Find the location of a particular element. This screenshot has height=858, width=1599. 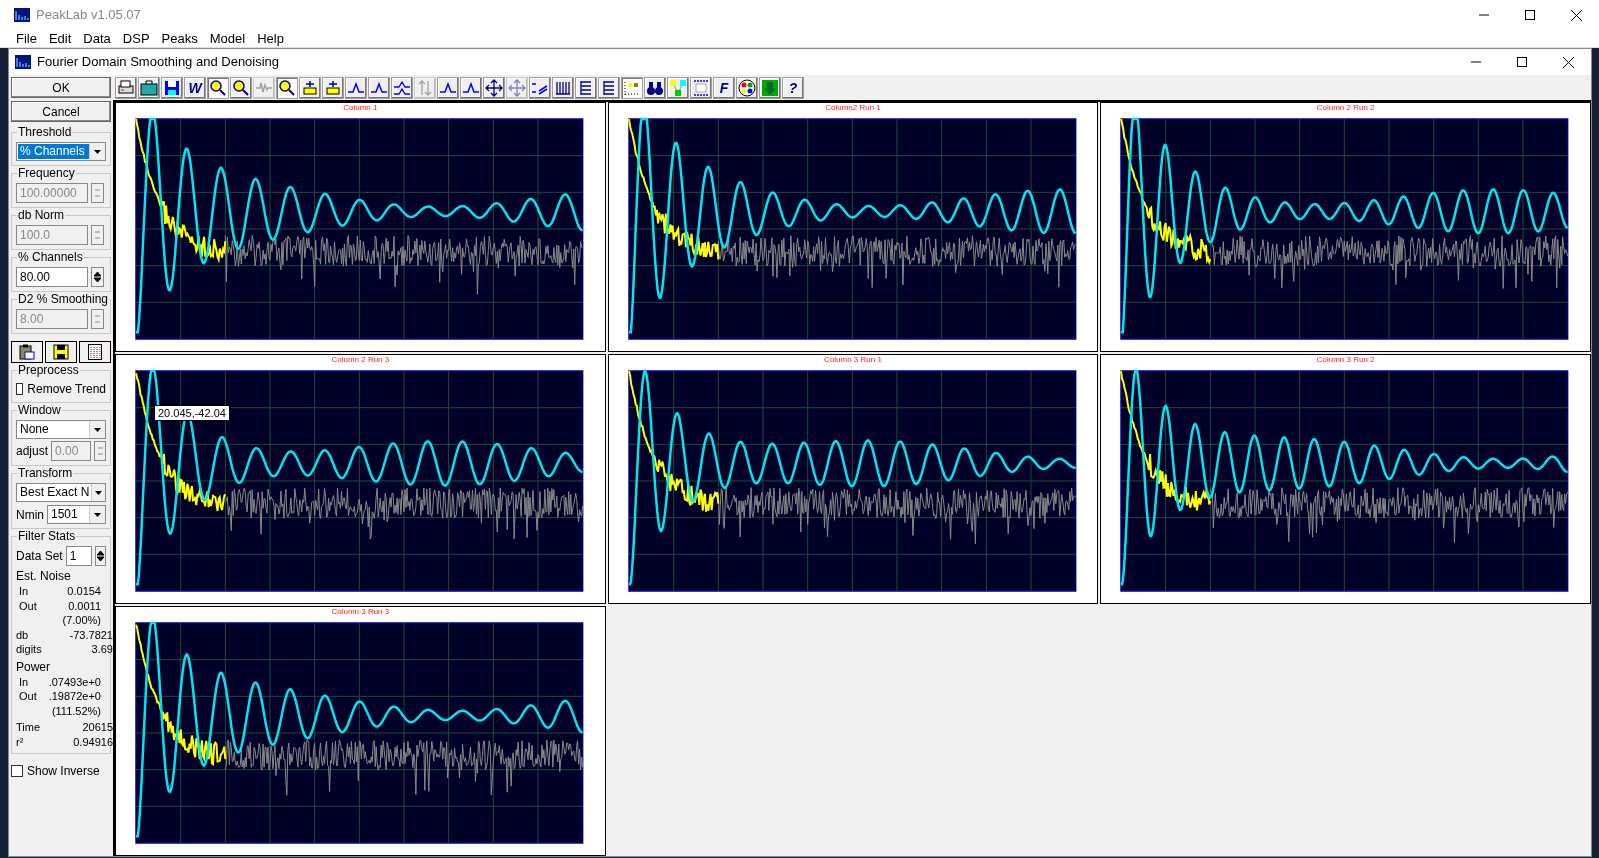

group-label: Threshold is located at coordinates (45, 132).